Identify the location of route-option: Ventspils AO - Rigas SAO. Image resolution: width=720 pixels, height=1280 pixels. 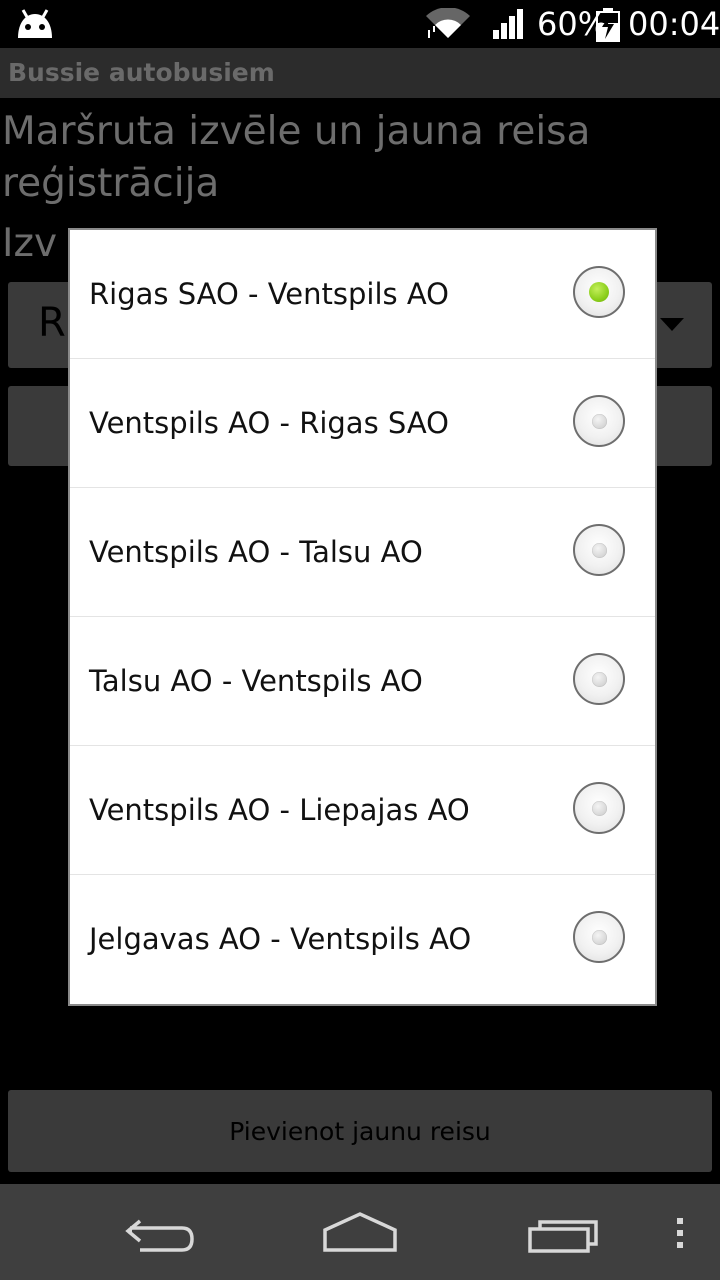
(362, 423).